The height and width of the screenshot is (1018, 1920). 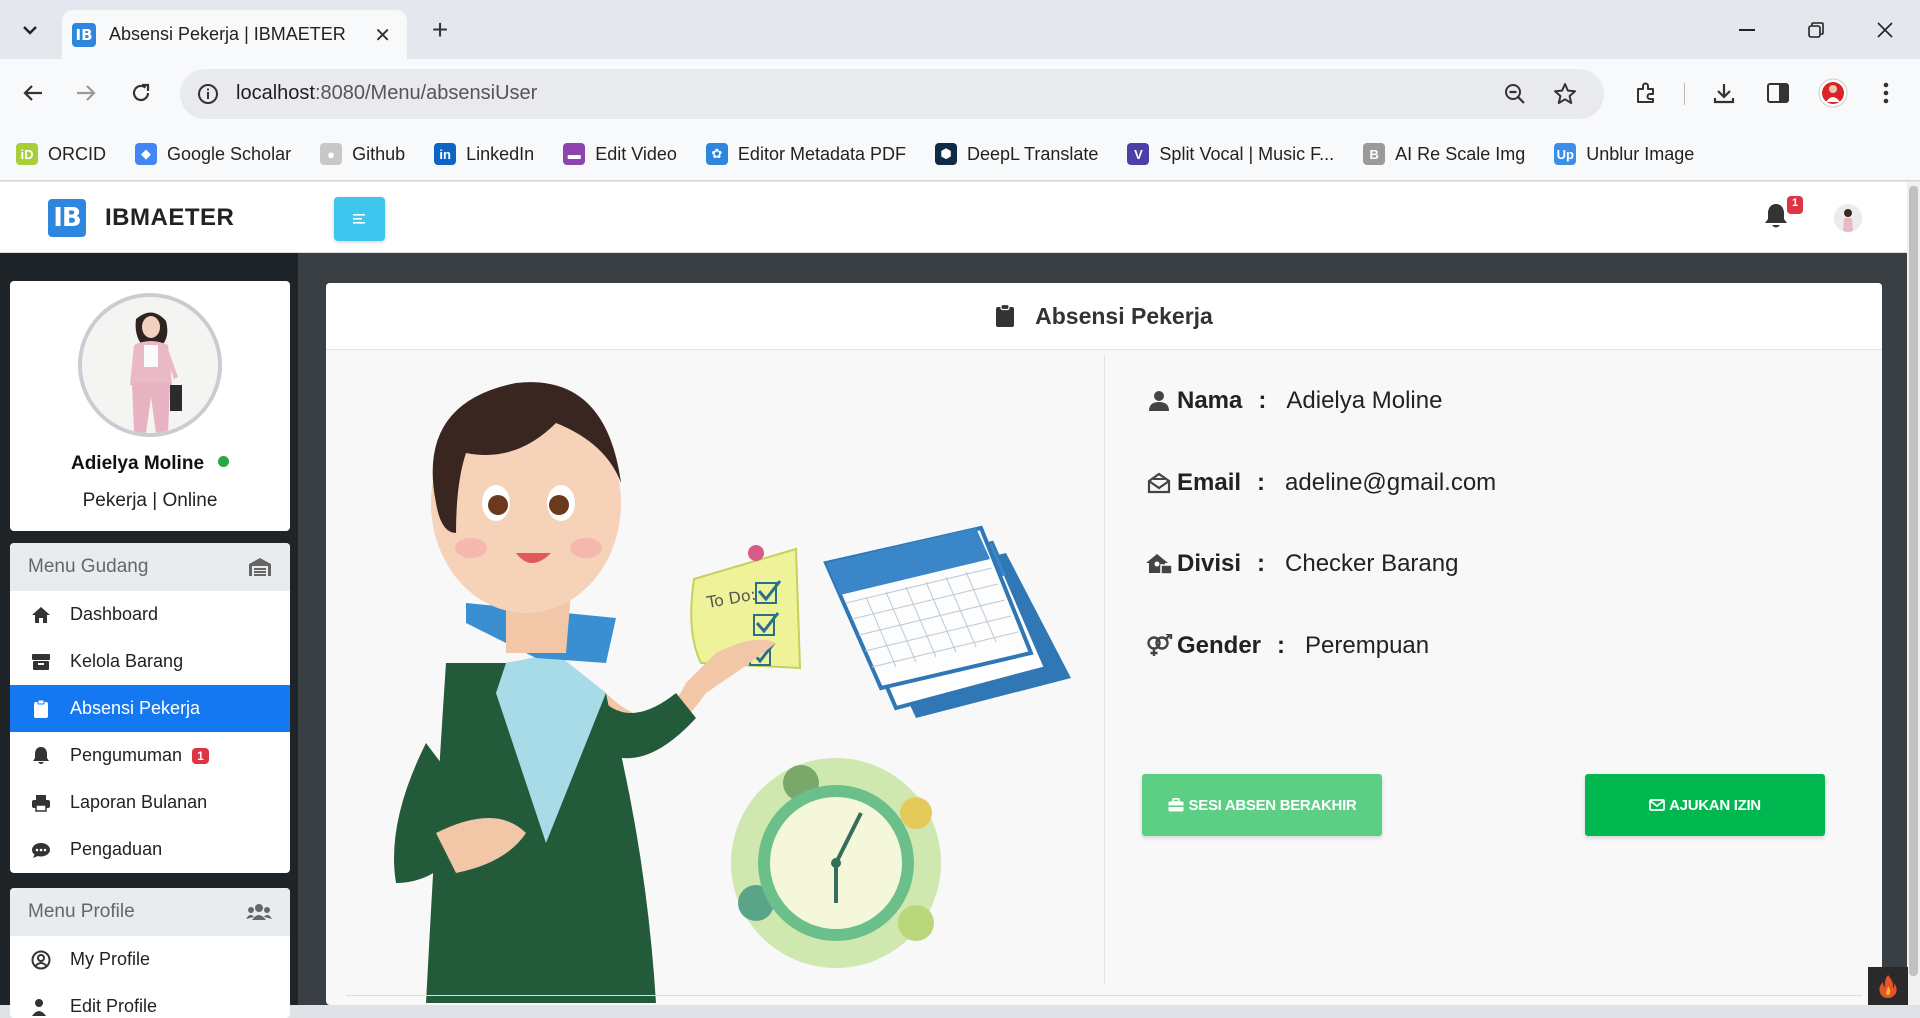 I want to click on address-bar: localhost:8080/Menu/absensiUser, so click(x=892, y=94).